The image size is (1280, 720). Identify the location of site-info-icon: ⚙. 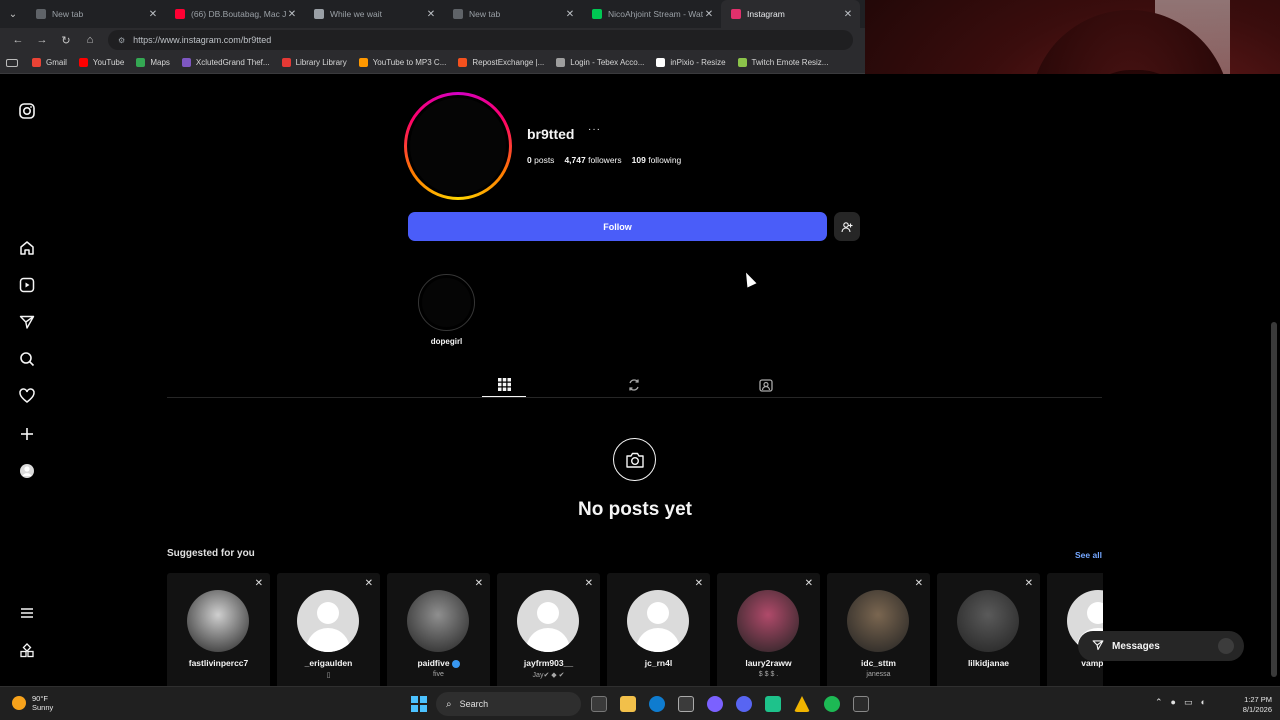
(121, 40).